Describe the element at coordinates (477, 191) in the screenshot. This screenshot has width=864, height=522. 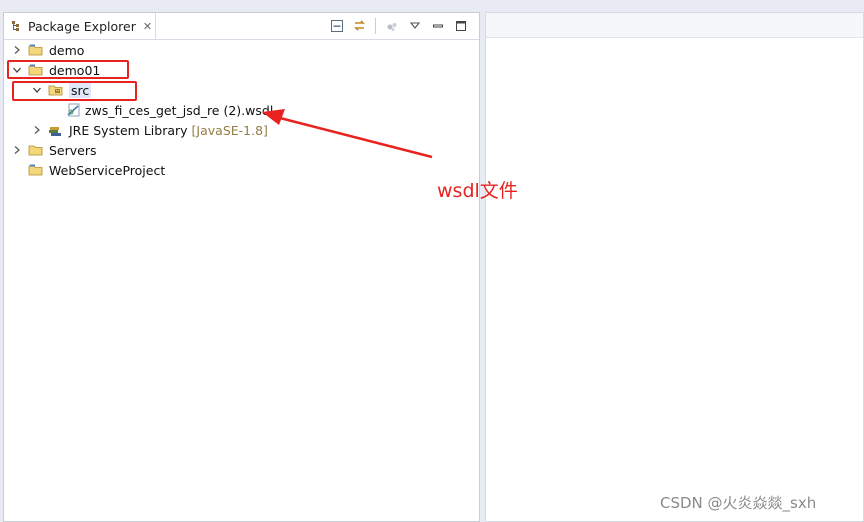
I see `annotation-label: wsdl文件` at that location.